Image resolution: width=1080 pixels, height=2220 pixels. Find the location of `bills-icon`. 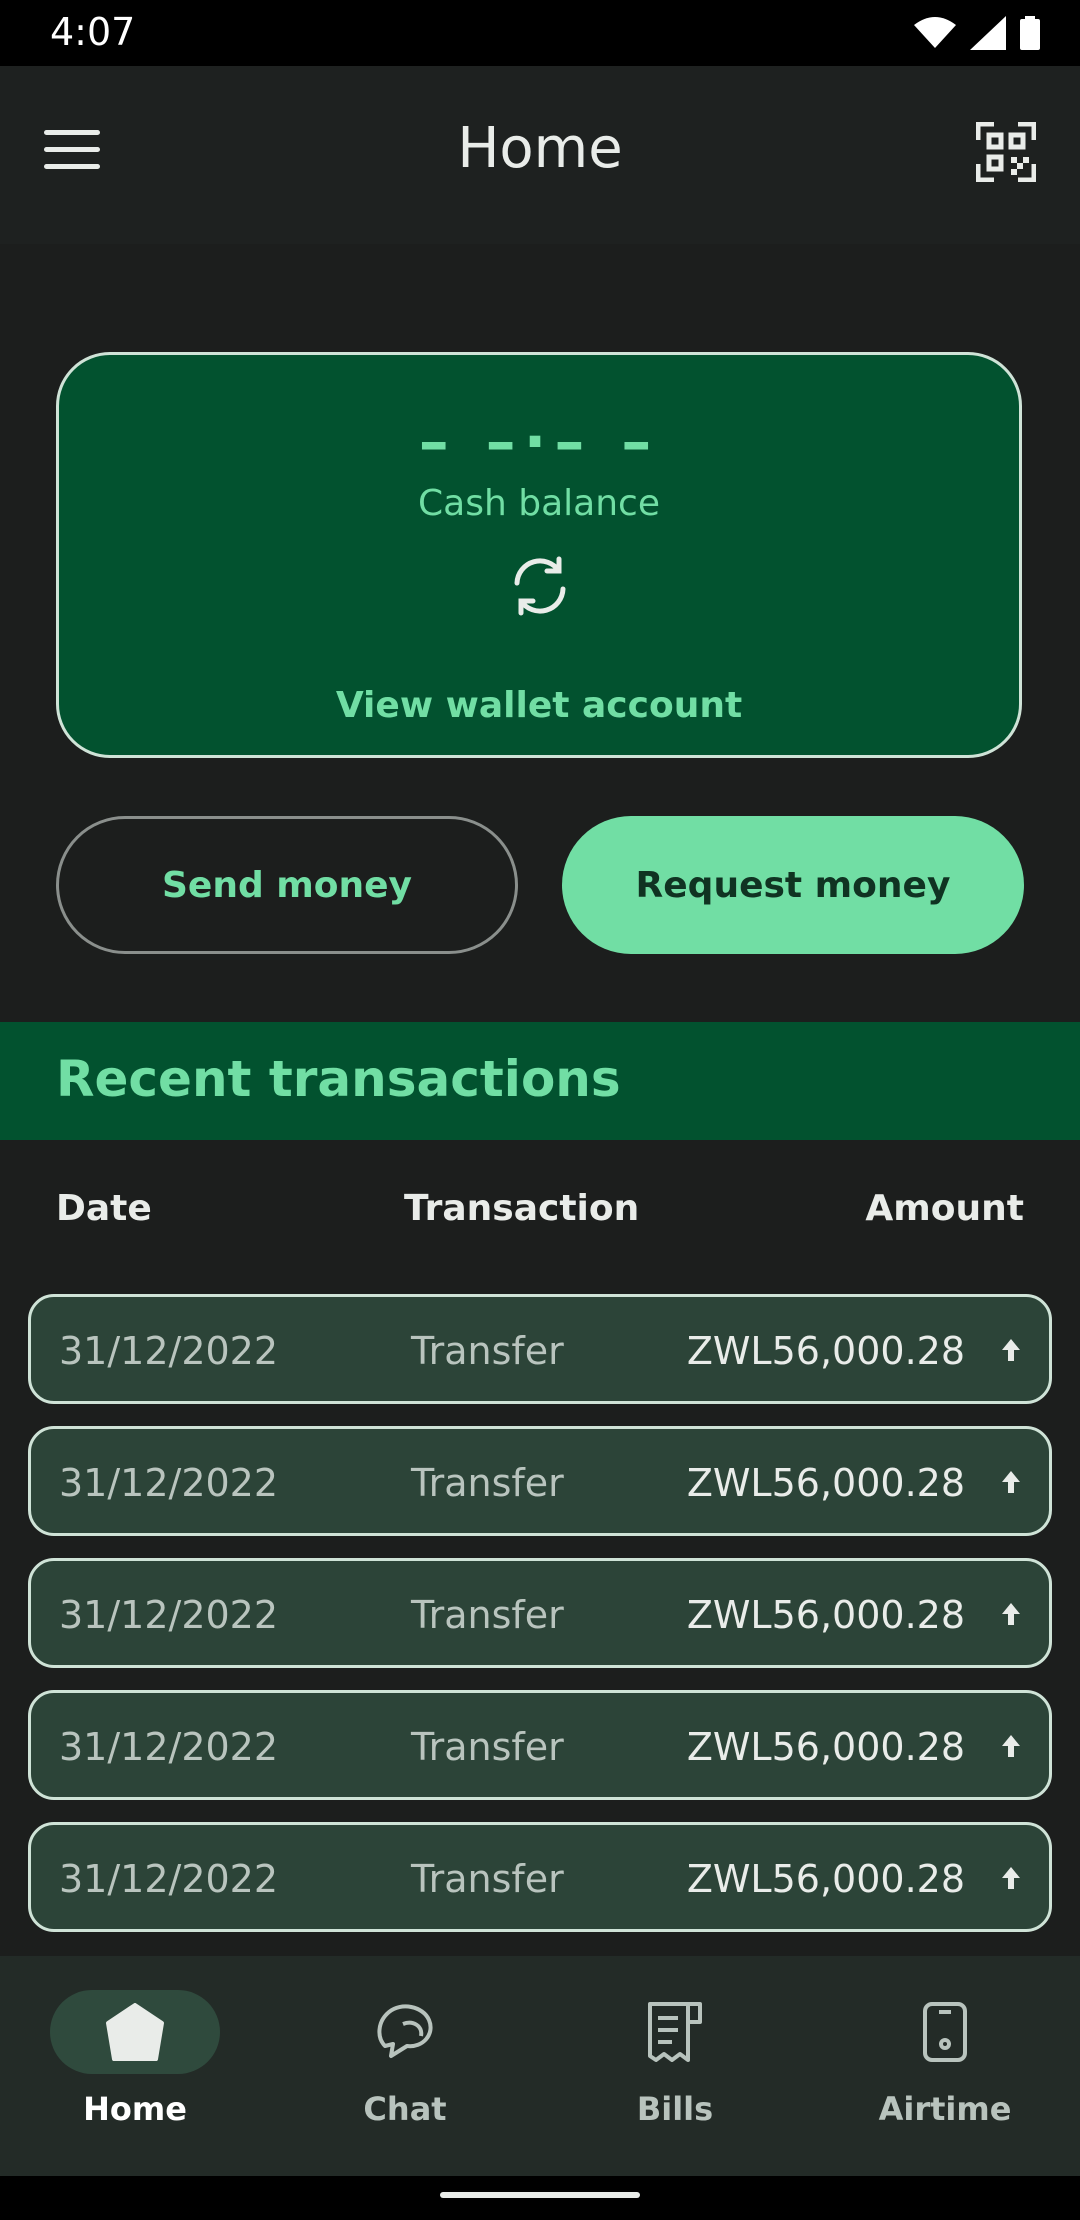

bills-icon is located at coordinates (675, 2032).